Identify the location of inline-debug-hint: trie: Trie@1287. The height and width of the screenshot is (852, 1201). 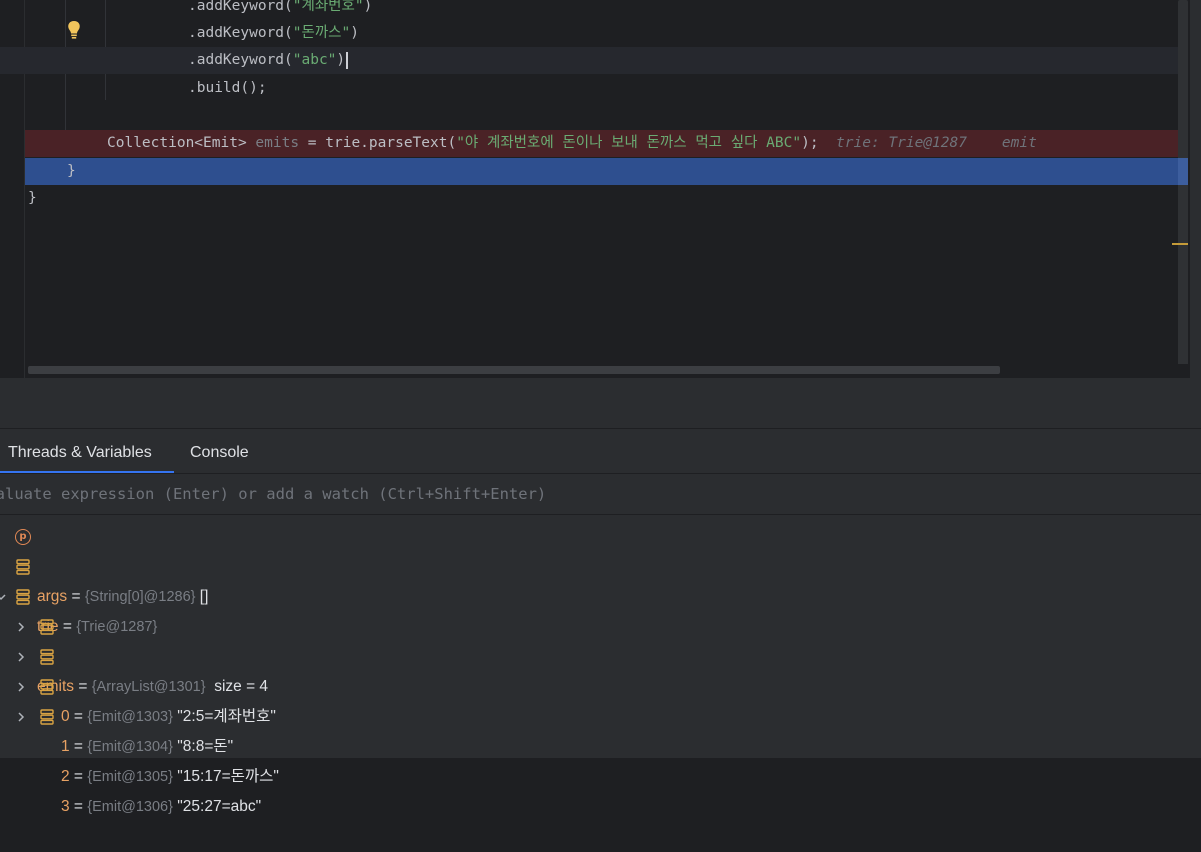
(901, 143).